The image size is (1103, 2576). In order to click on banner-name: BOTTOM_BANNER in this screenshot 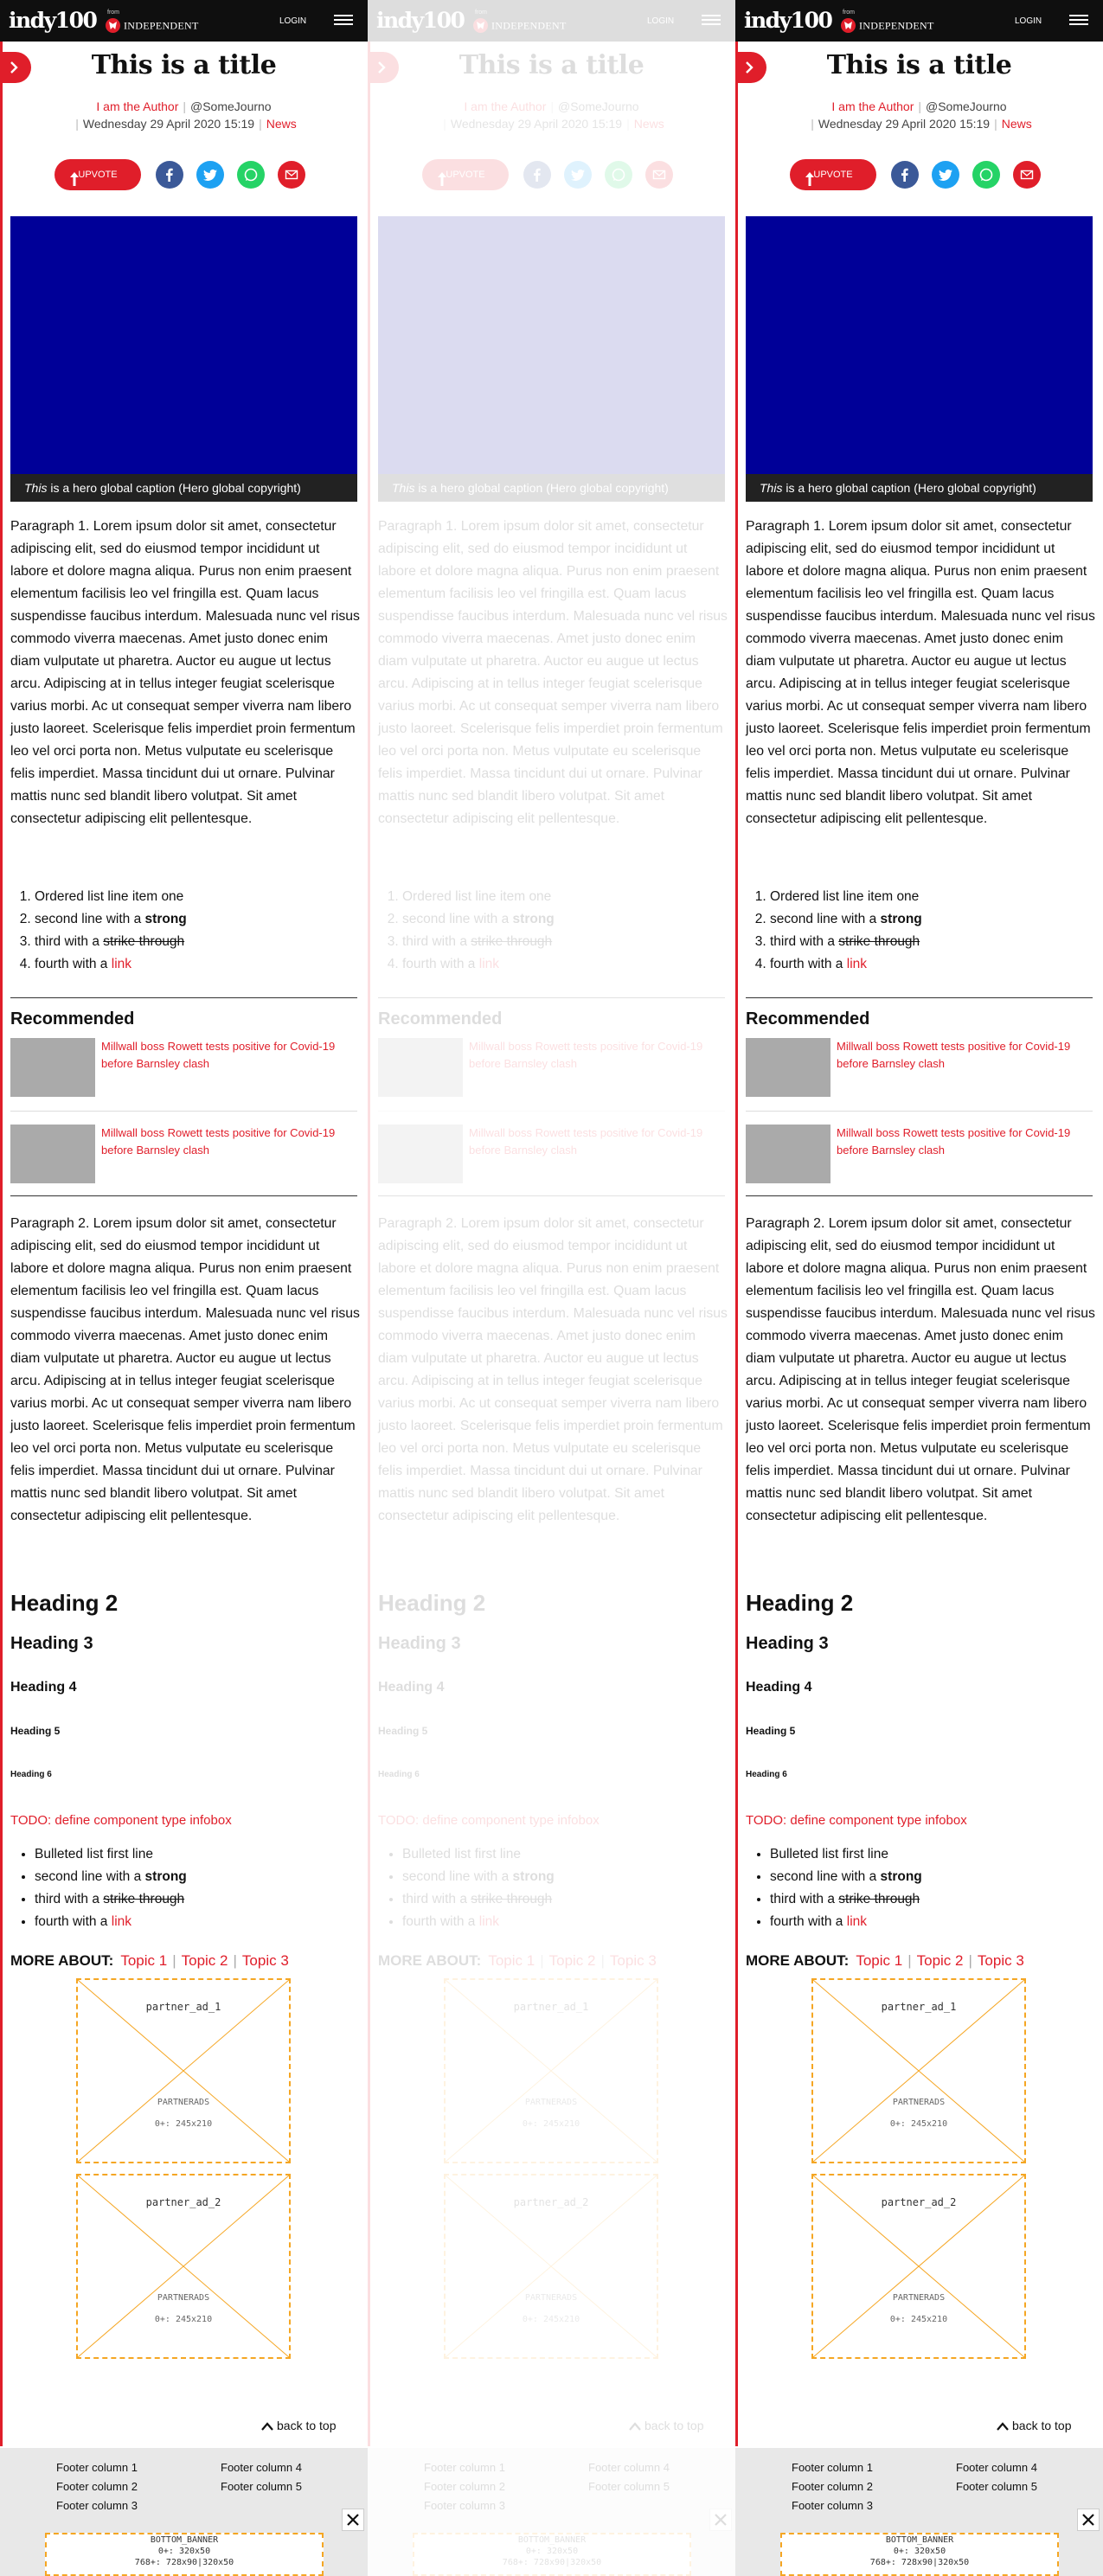, I will do `click(184, 2540)`.